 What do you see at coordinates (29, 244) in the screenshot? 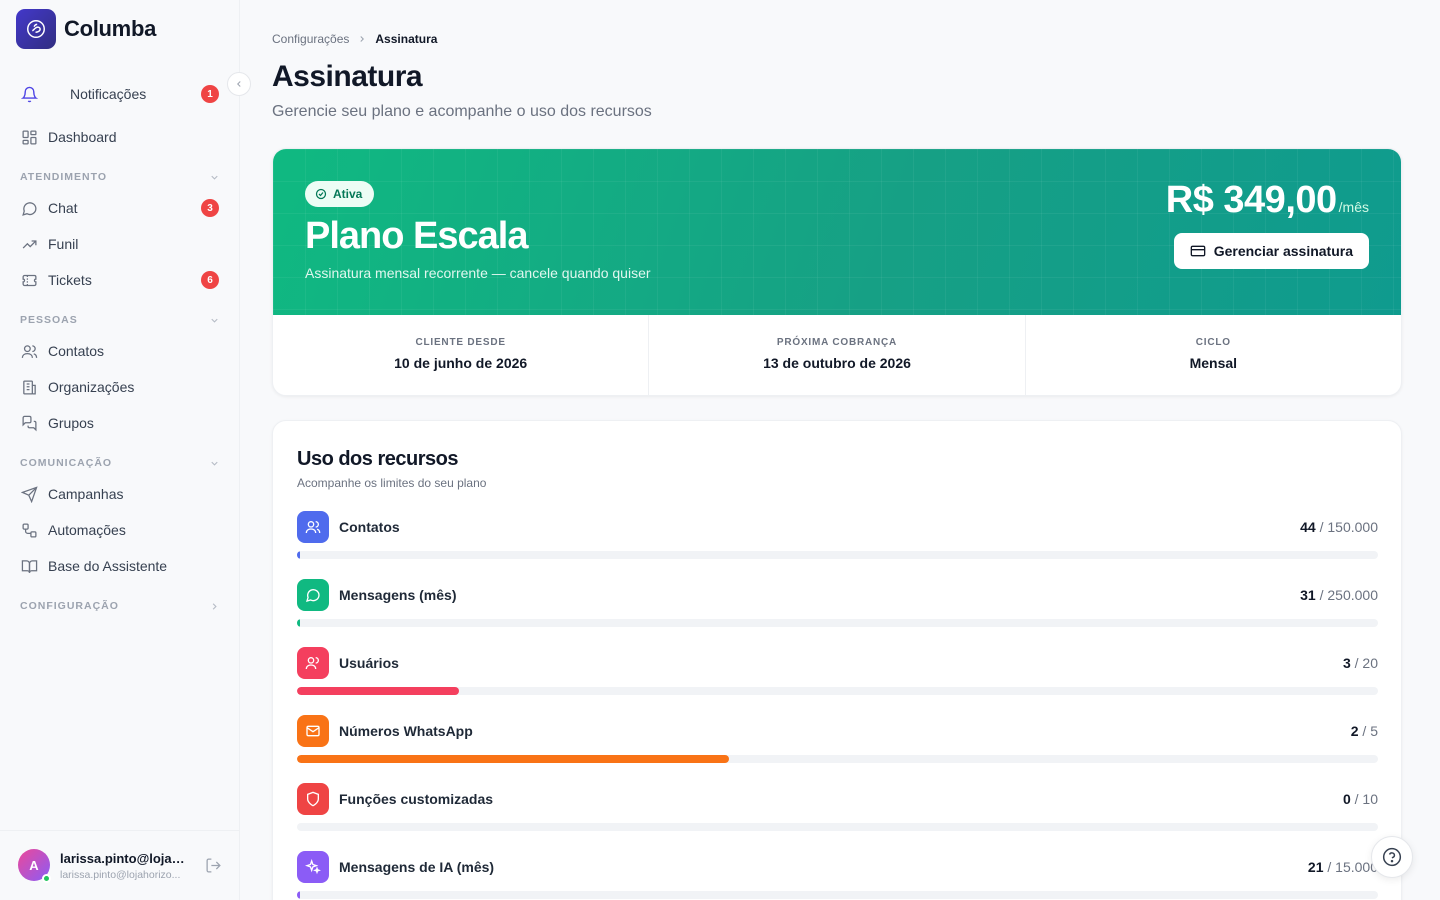
I see `trend-icon` at bounding box center [29, 244].